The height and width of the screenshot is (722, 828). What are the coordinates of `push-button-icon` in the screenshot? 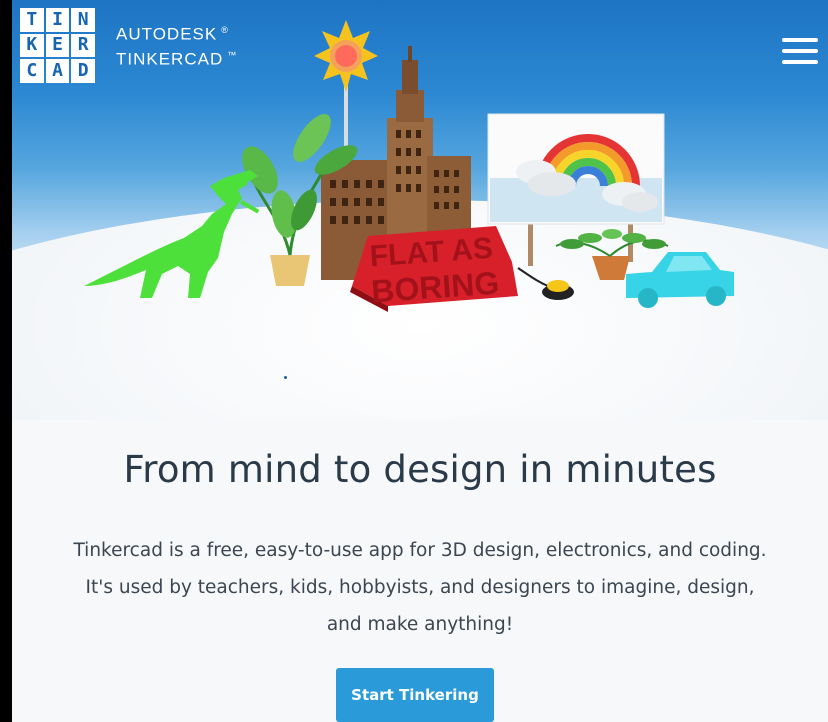 It's located at (545, 283).